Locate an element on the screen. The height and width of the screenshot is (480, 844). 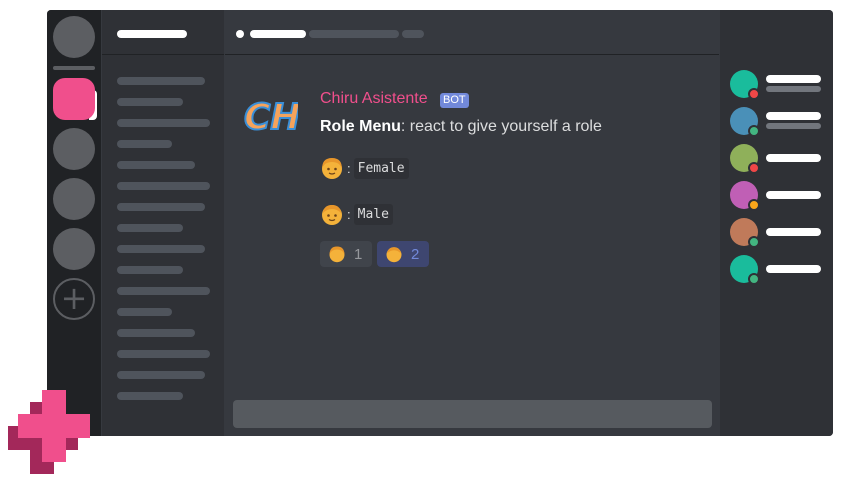
role-option-male: : Male is located at coordinates (356, 214).